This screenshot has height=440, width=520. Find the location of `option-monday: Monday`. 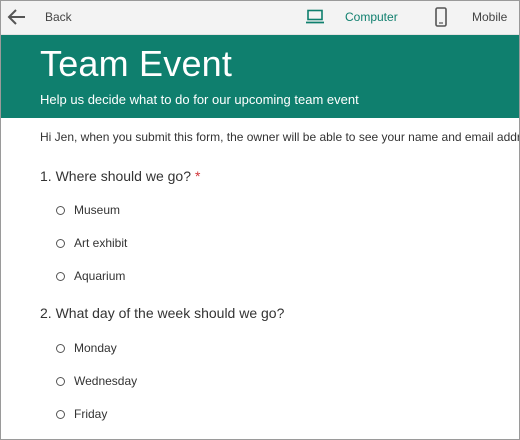

option-monday: Monday is located at coordinates (86, 348).